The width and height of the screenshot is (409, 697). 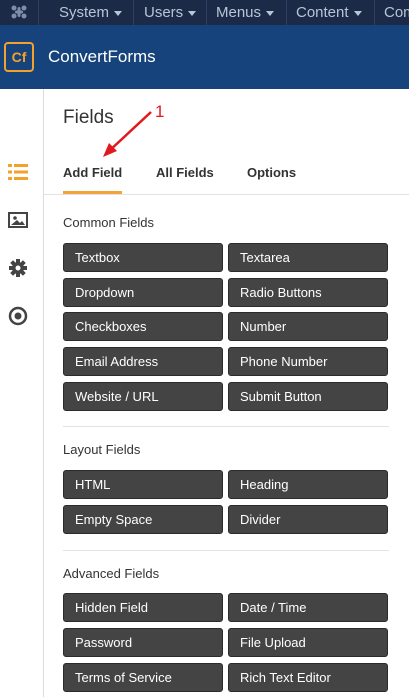 I want to click on menu-menus-label: Menus, so click(x=239, y=12).